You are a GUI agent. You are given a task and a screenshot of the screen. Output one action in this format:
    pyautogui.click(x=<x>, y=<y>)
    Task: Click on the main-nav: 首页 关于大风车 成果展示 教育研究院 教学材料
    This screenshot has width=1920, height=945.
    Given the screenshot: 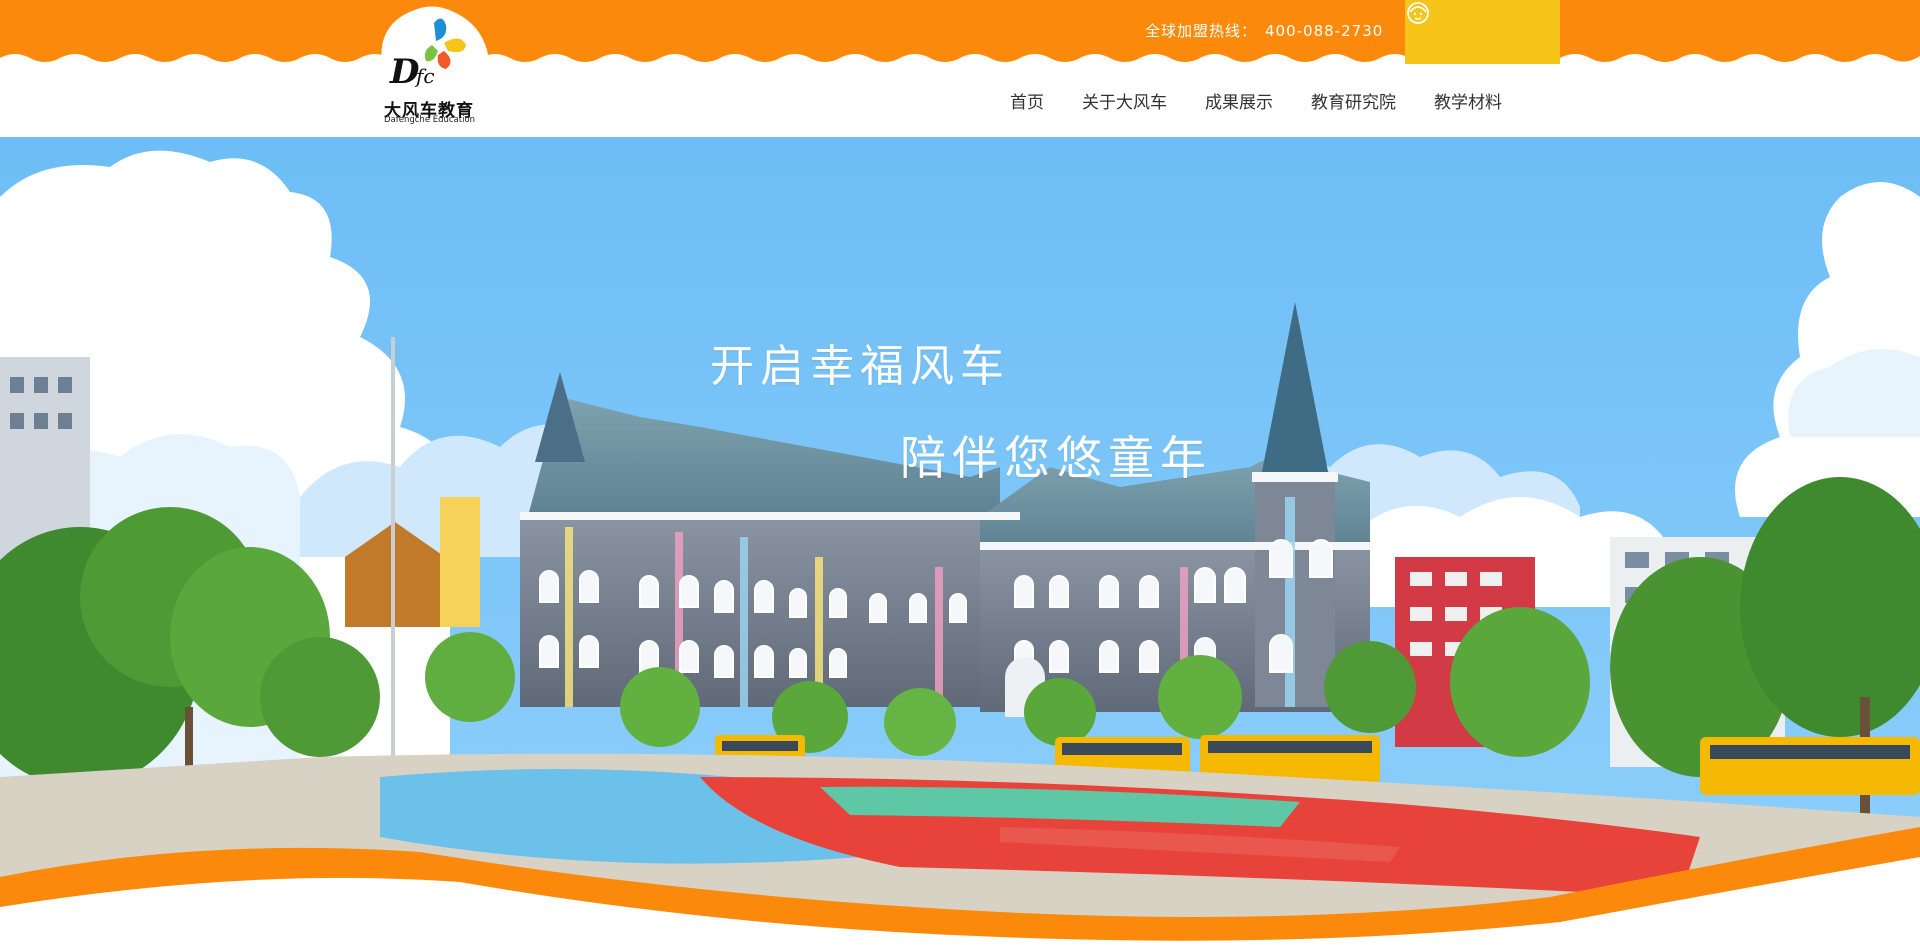 What is the action you would take?
    pyautogui.click(x=1265, y=100)
    